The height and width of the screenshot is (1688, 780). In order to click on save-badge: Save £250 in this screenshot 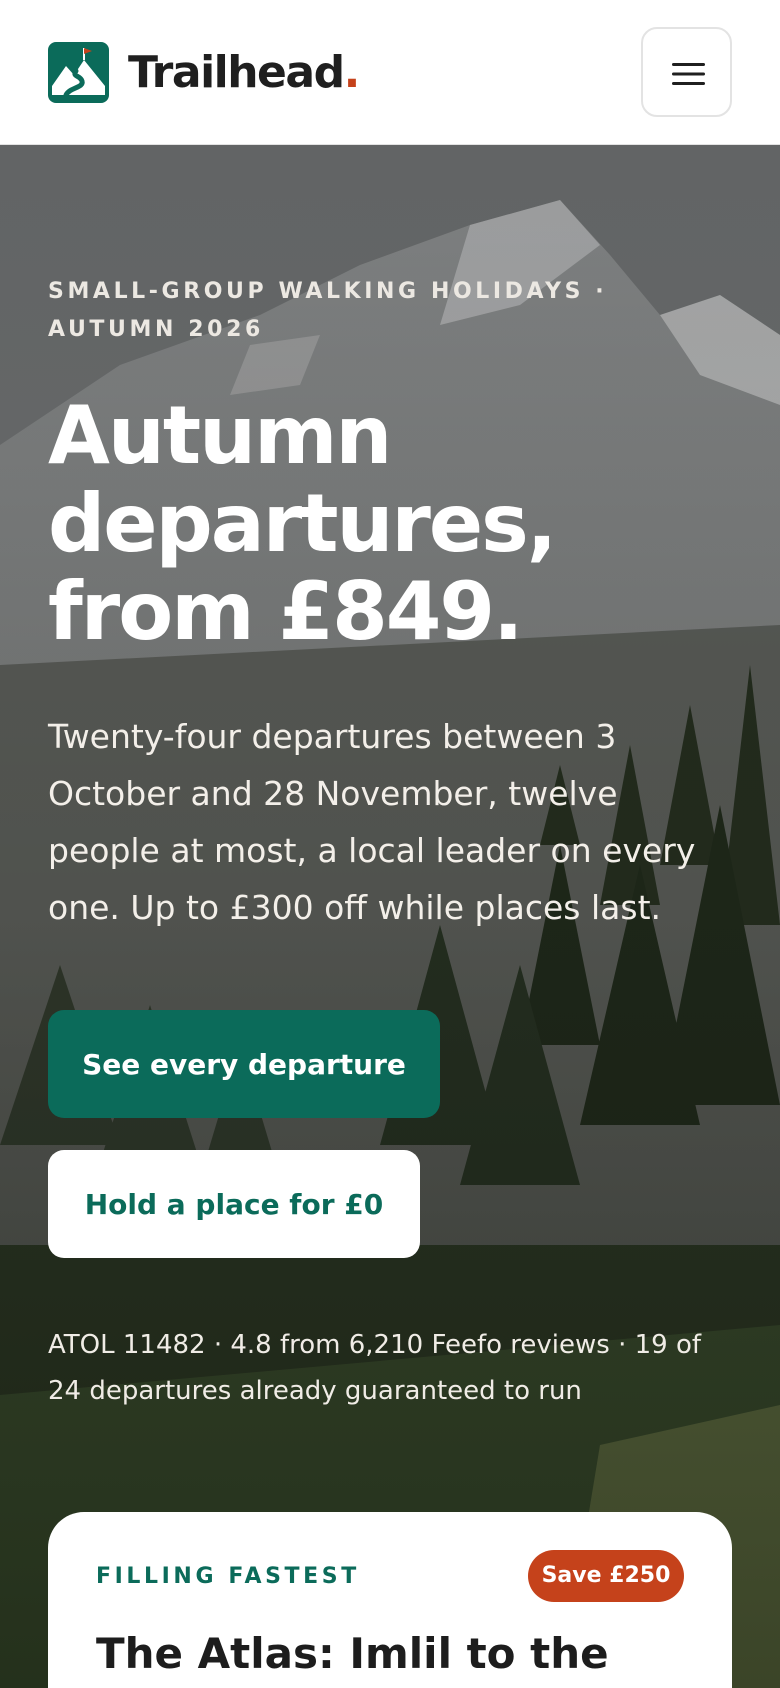, I will do `click(606, 1576)`.